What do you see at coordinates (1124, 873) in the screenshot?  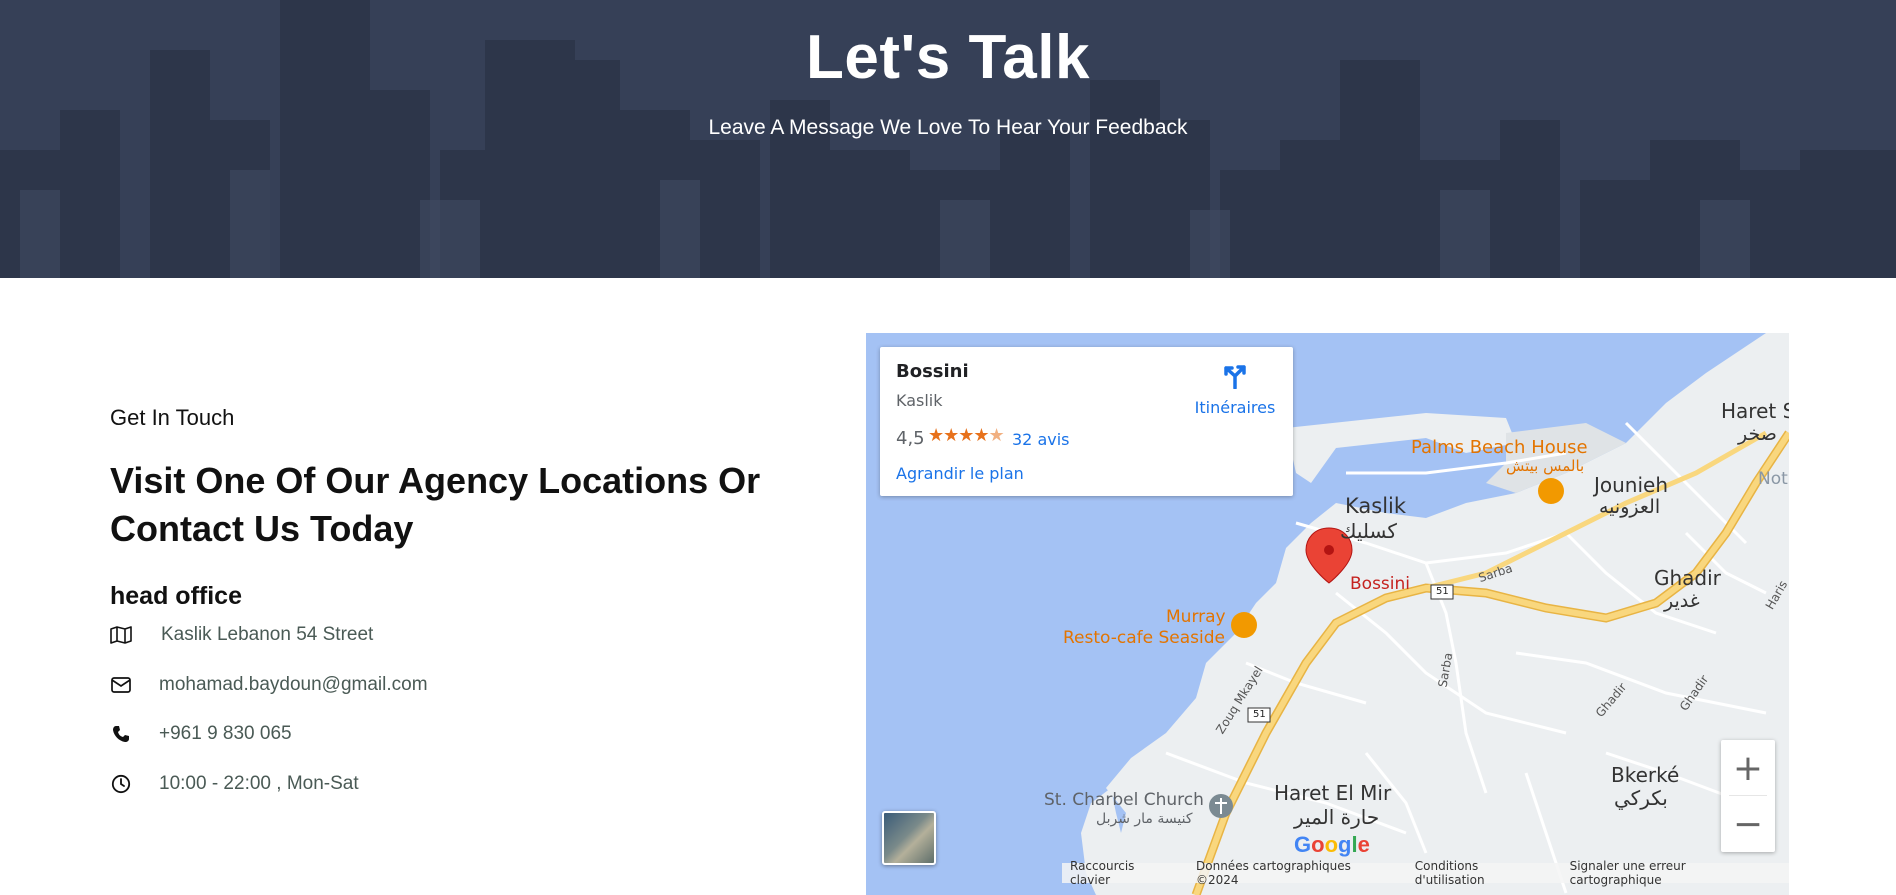 I see `keyboard-shortcuts-link: Raccourcis clavier` at bounding box center [1124, 873].